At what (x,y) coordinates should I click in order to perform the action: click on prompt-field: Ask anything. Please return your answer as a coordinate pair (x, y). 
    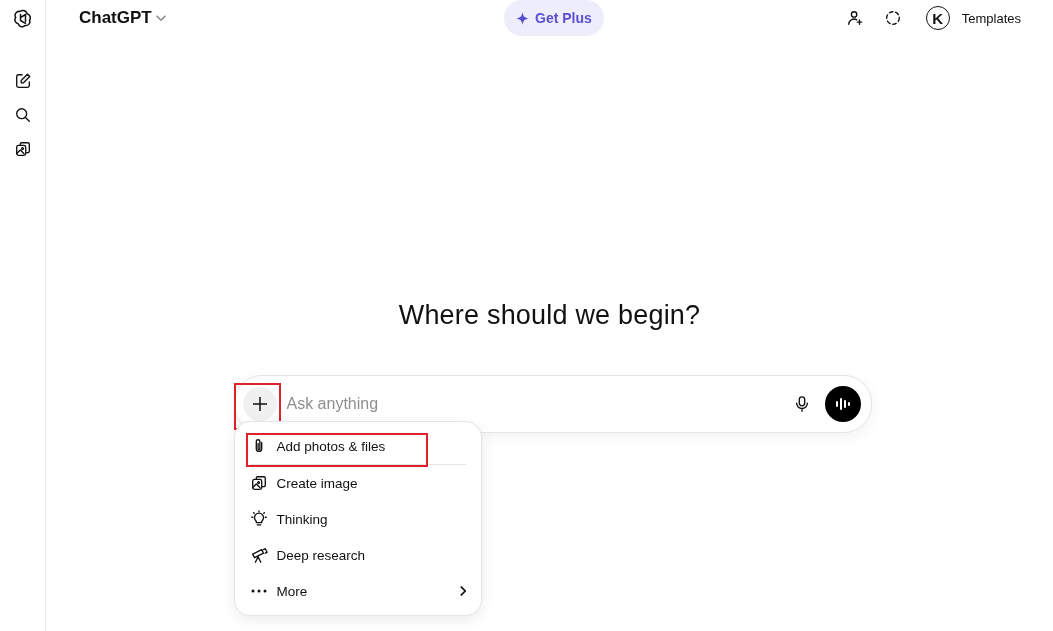
    Looking at the image, I should click on (552, 404).